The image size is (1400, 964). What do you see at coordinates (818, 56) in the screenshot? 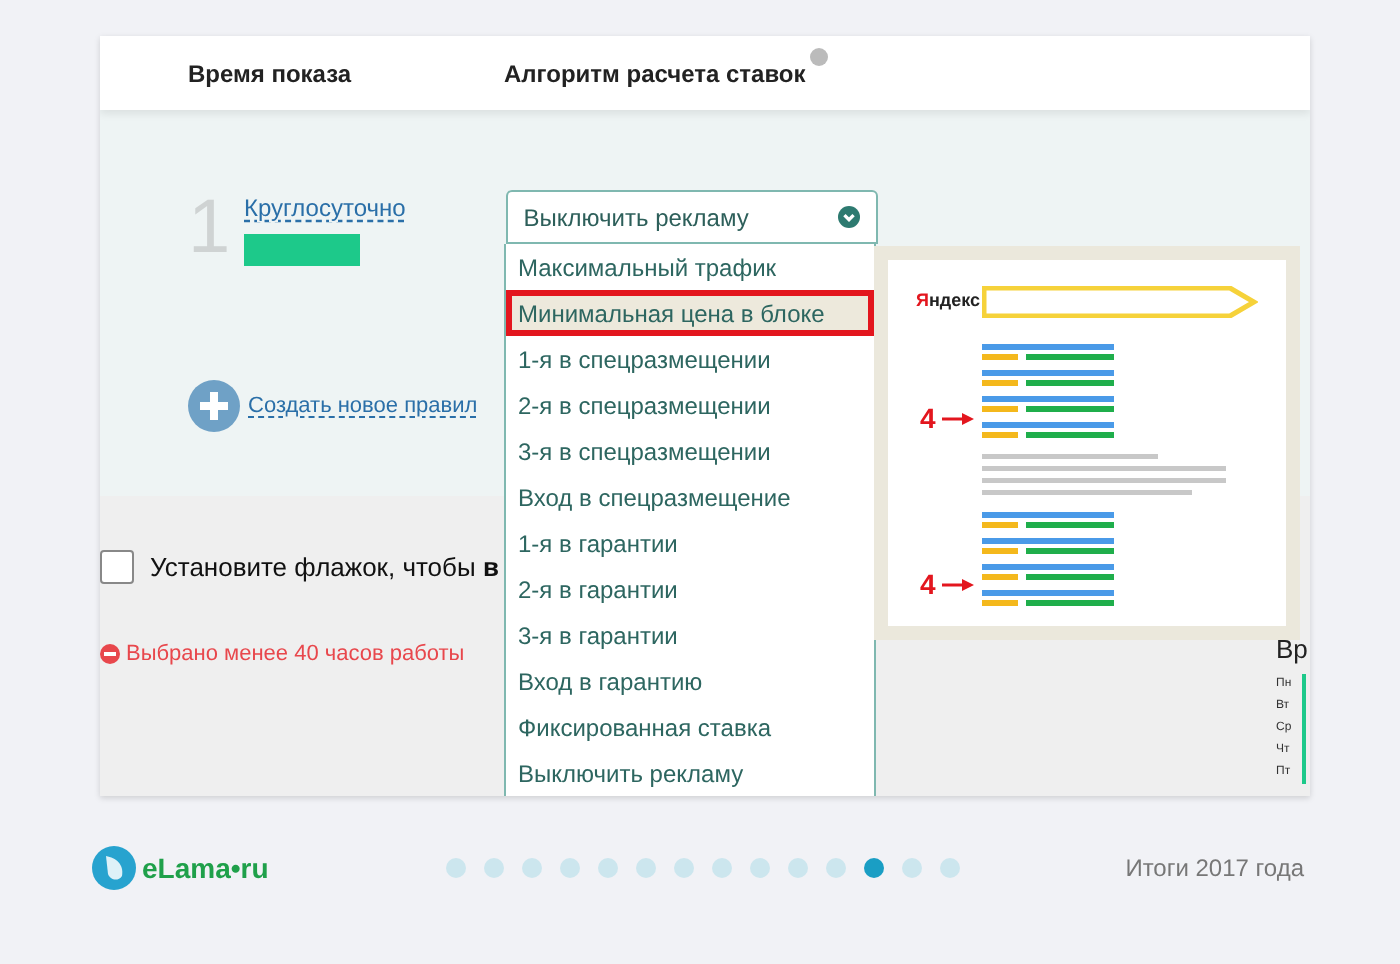
I see `help-icon` at bounding box center [818, 56].